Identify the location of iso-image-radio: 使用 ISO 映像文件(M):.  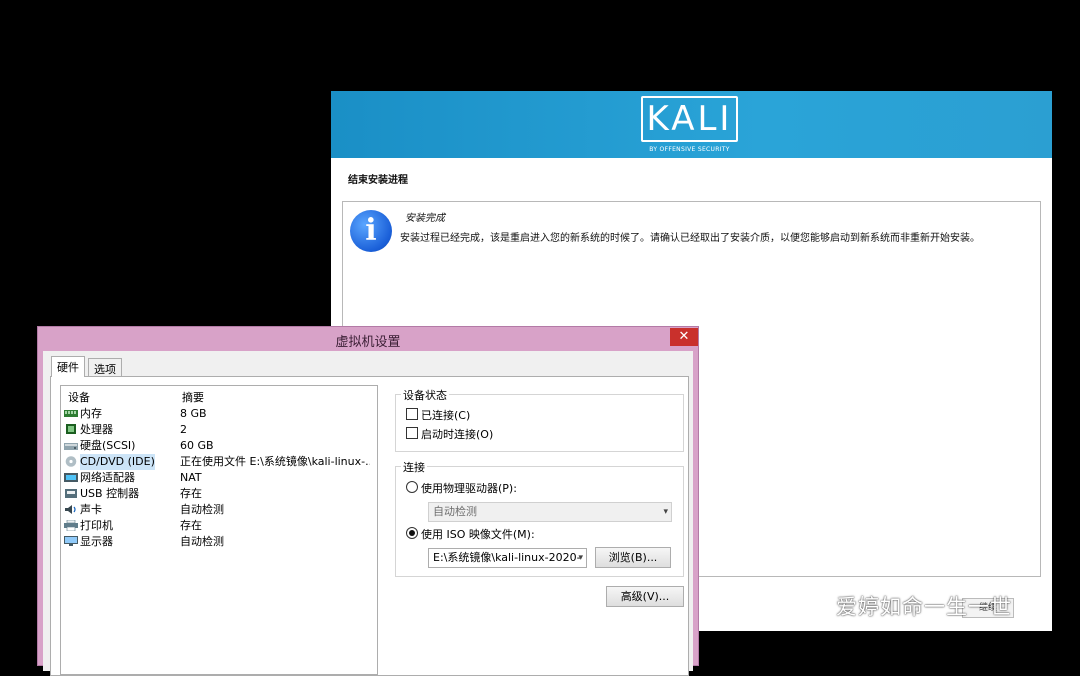
(470, 534).